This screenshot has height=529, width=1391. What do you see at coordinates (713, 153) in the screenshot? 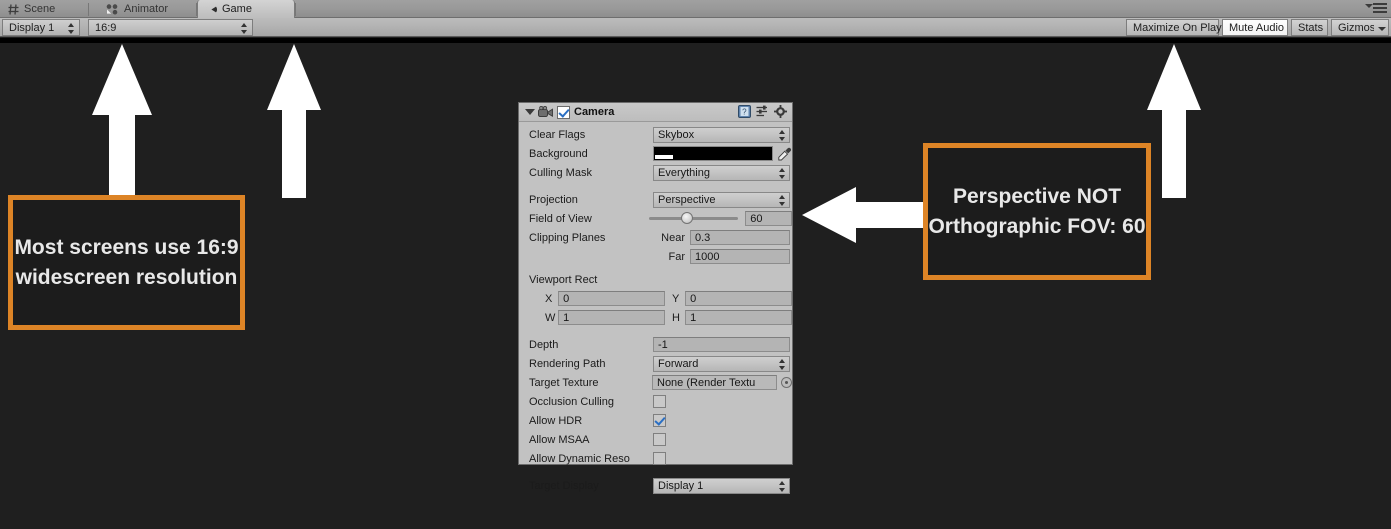
I see `background-color-swatch` at bounding box center [713, 153].